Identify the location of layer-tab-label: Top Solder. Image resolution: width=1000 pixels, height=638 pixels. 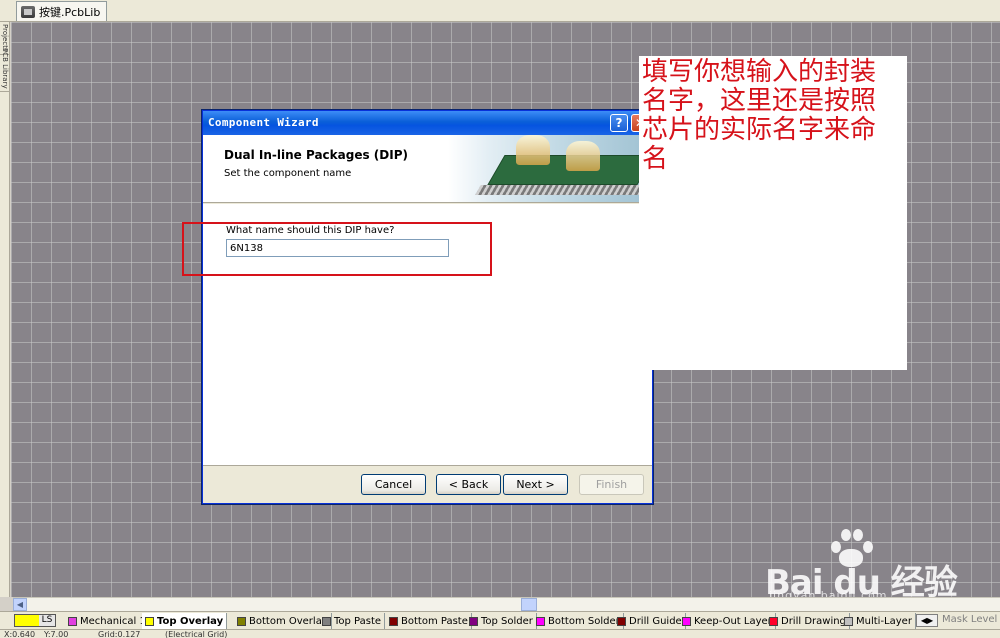
(507, 621).